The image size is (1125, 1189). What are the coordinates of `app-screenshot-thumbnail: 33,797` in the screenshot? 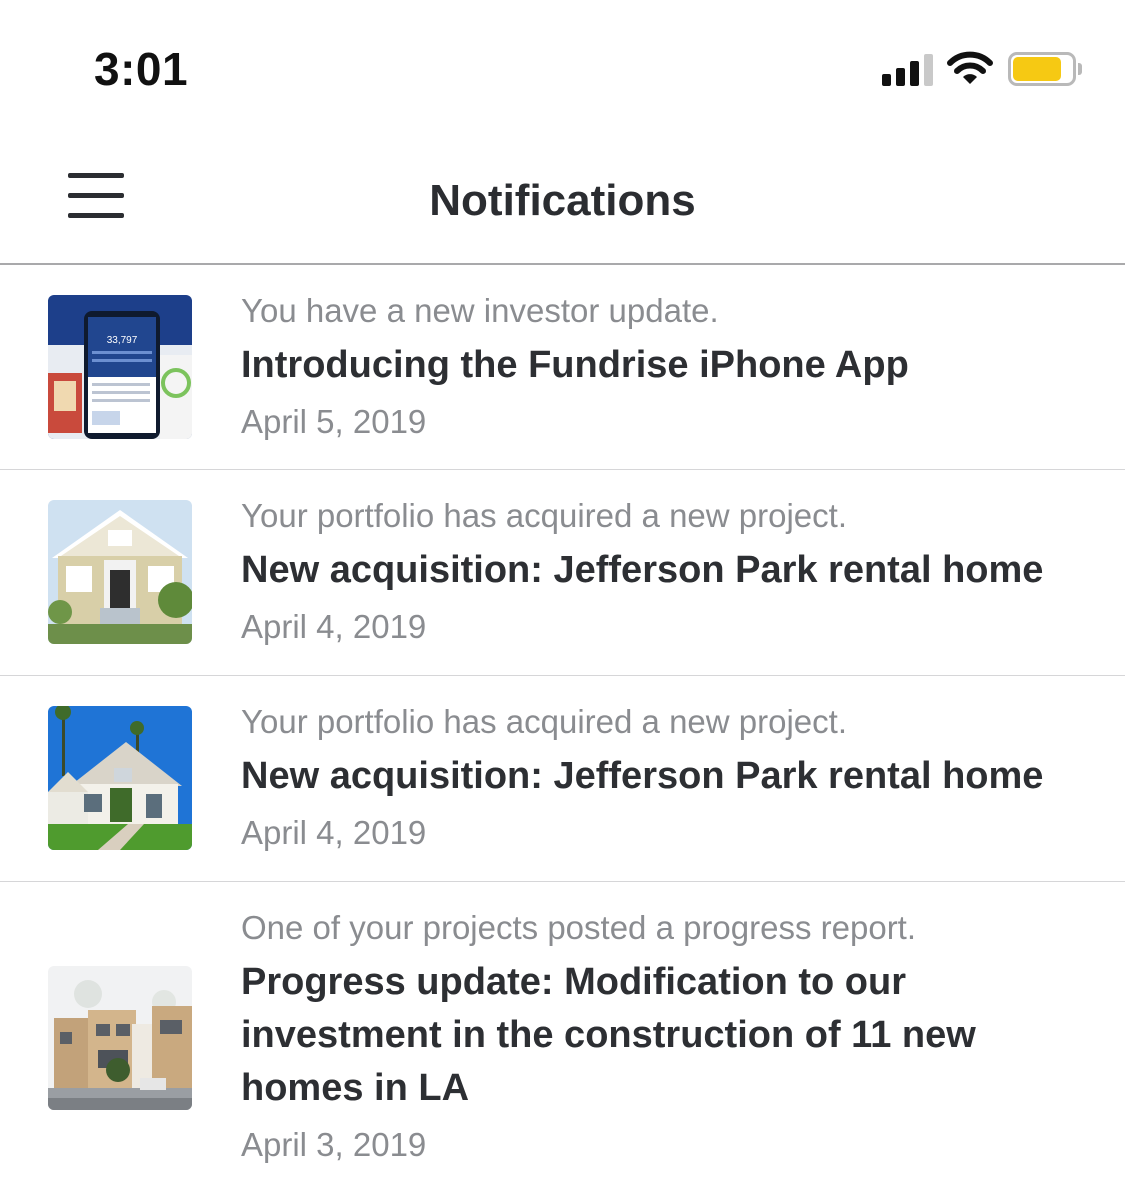 It's located at (120, 367).